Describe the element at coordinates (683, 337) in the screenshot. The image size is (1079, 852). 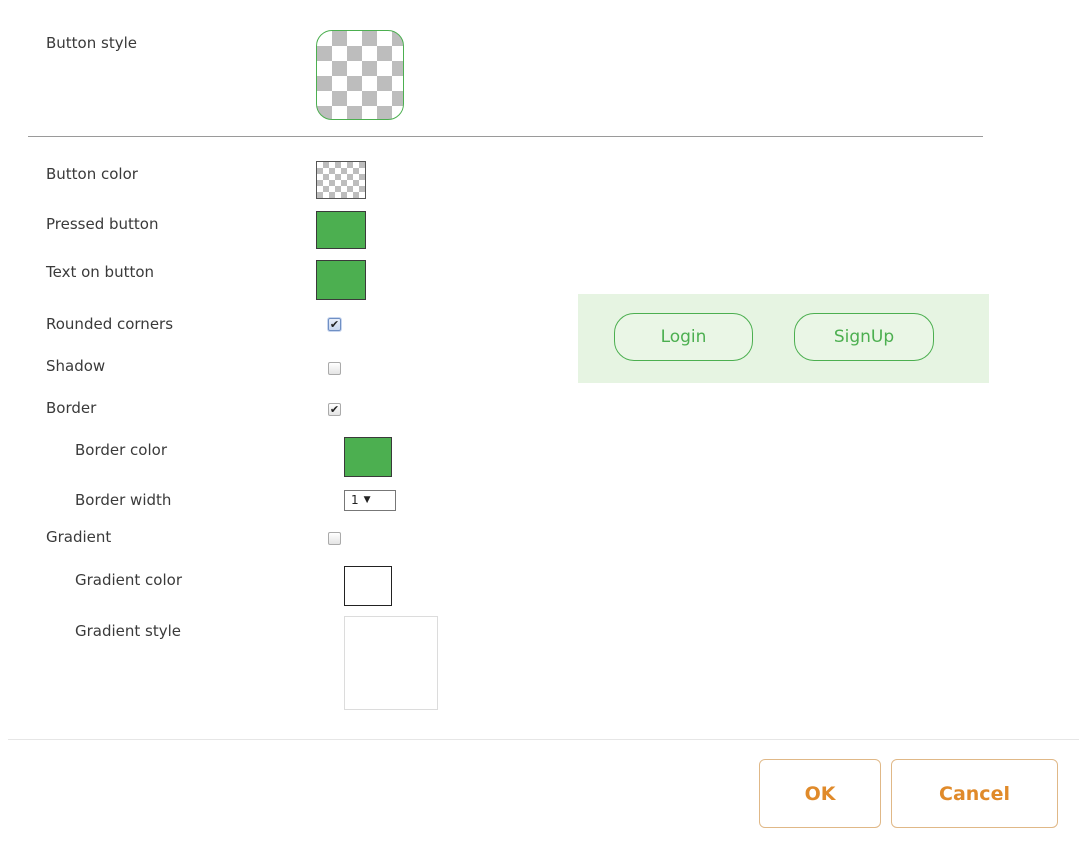
I see `preview-login-button: Login` at that location.